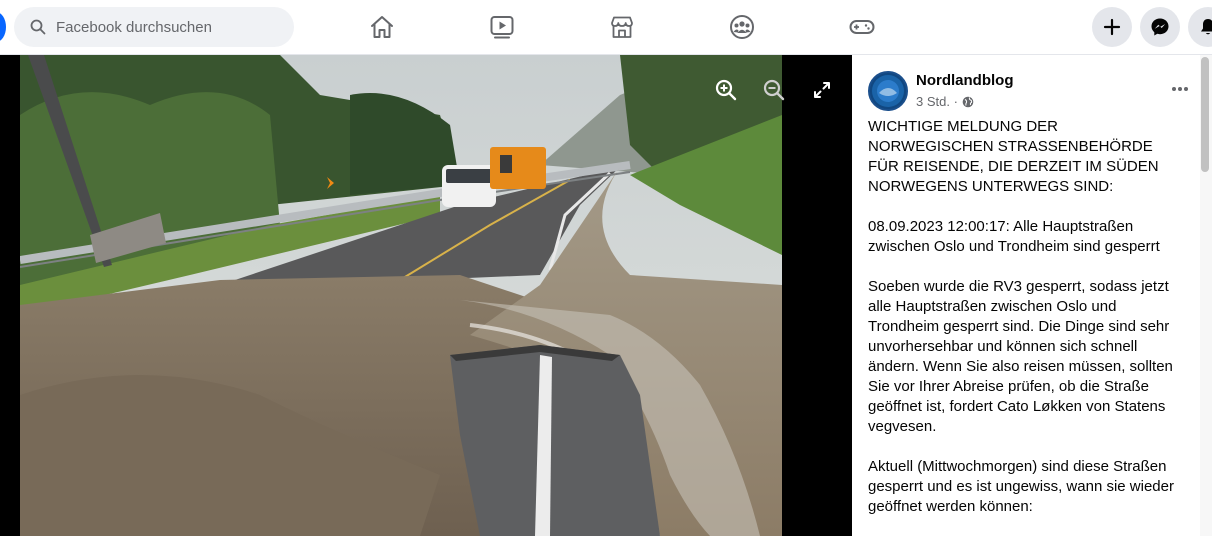  I want to click on zoom-in-icon, so click(726, 90).